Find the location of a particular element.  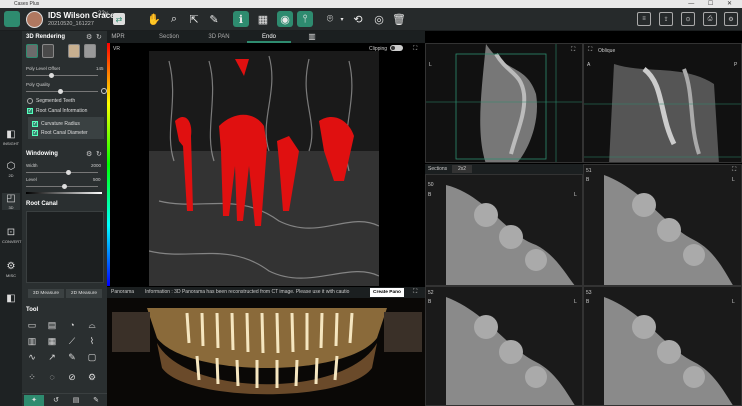

eye-settings-icon: ◎ is located at coordinates (379, 19).